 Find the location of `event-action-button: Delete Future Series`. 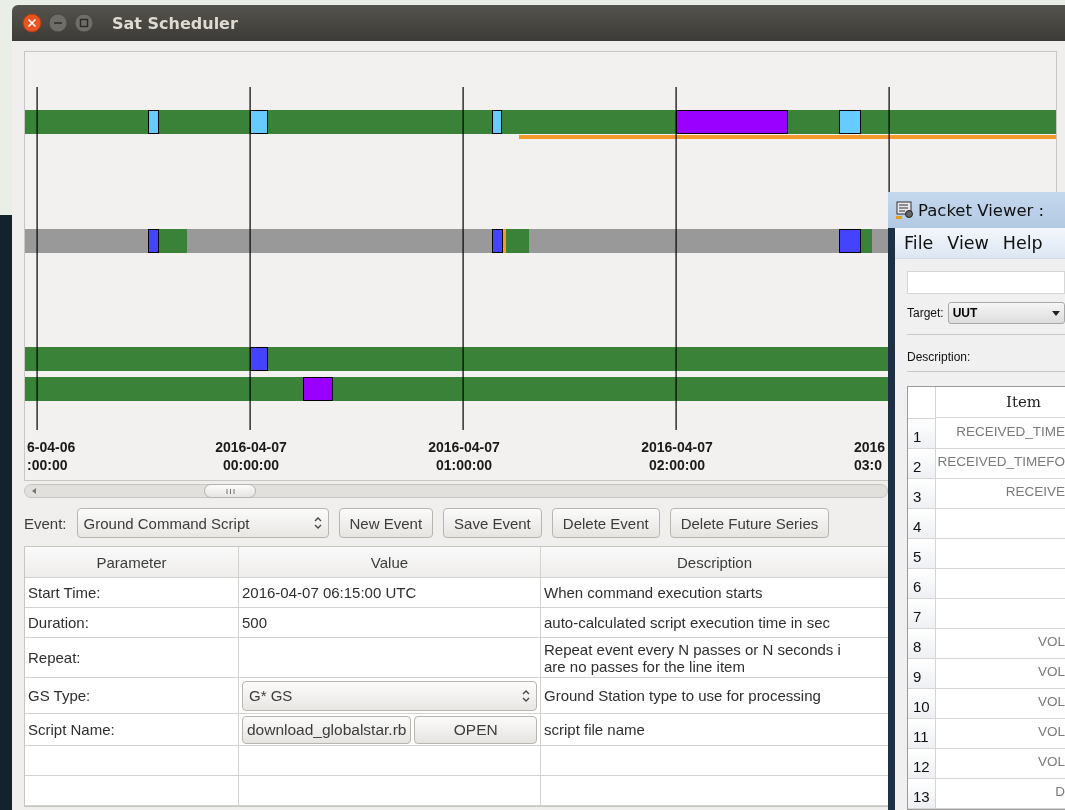

event-action-button: Delete Future Series is located at coordinates (749, 523).